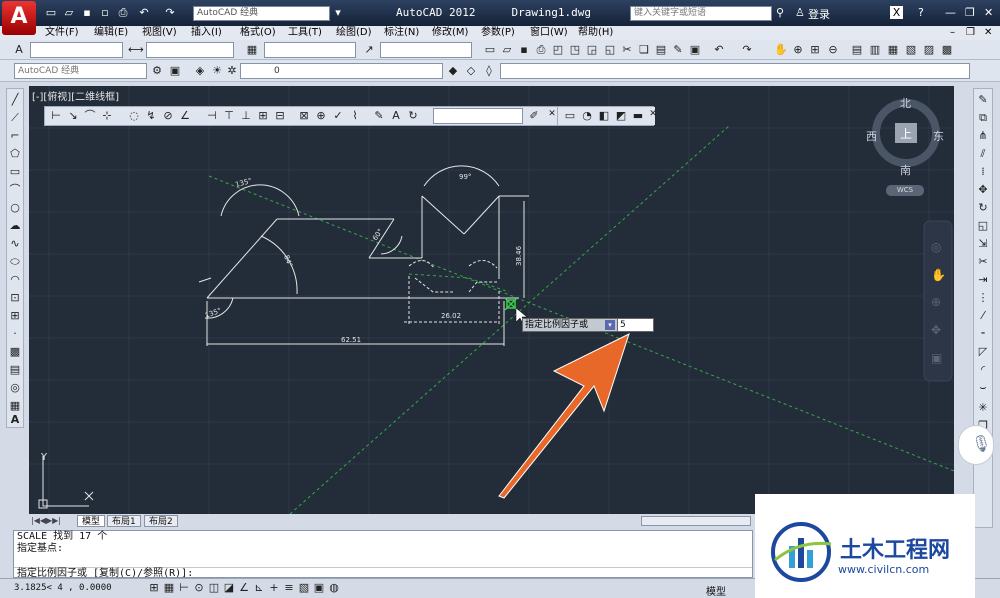  I want to click on lineweight-icon: ≡, so click(289, 588).